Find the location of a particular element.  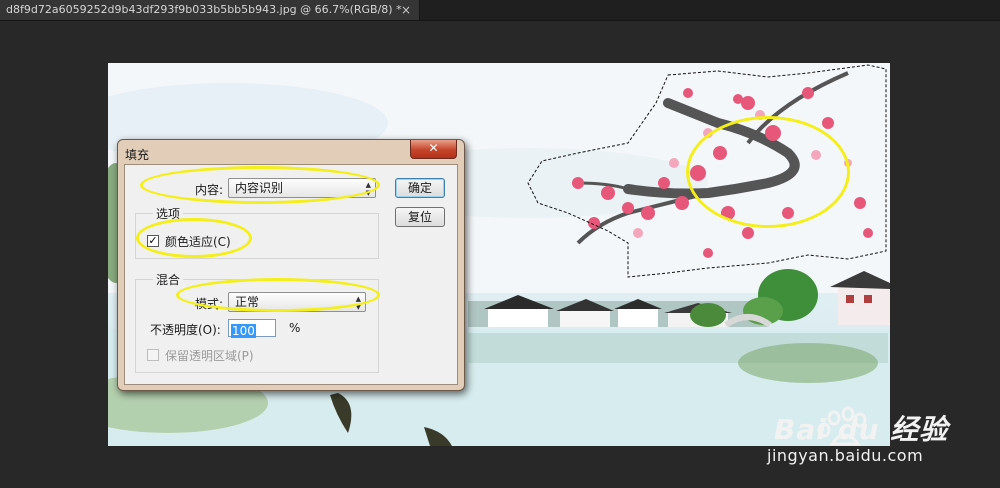

close-icon: ✕ is located at coordinates (433, 148).